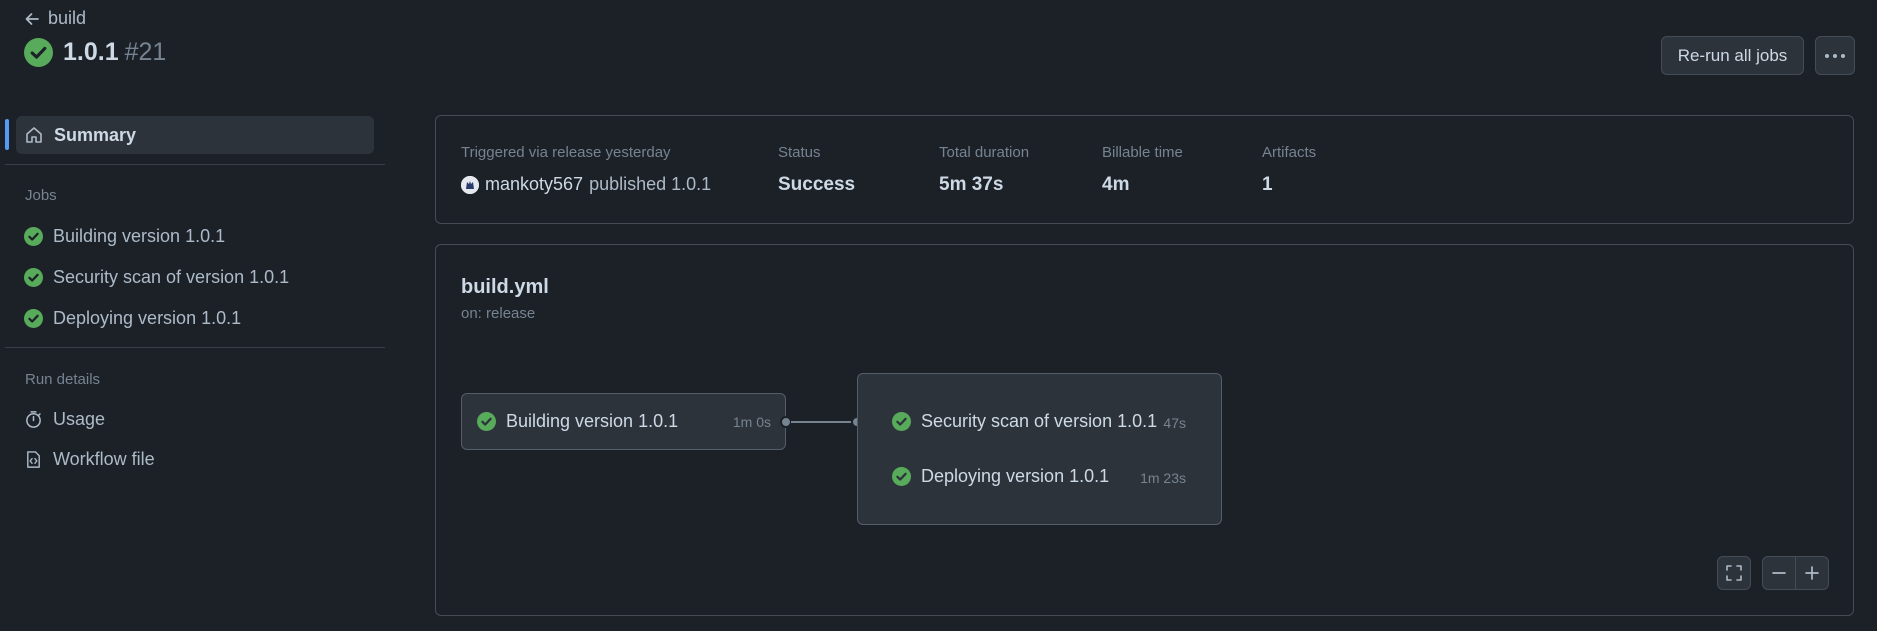 The height and width of the screenshot is (631, 1877). I want to click on rerun-all-jobs-button: Re-run all jobs, so click(1732, 55).